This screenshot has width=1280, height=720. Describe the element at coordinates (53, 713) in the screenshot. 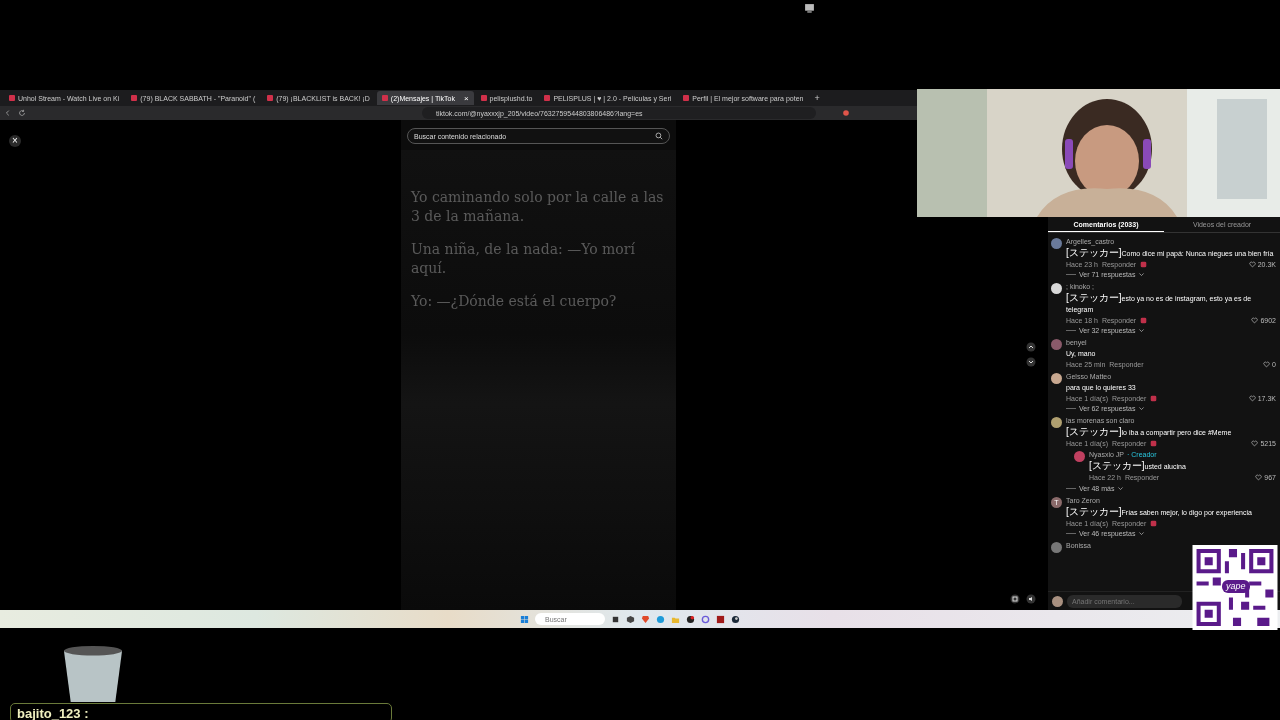

I see `chat-message: bajito_123 :` at that location.